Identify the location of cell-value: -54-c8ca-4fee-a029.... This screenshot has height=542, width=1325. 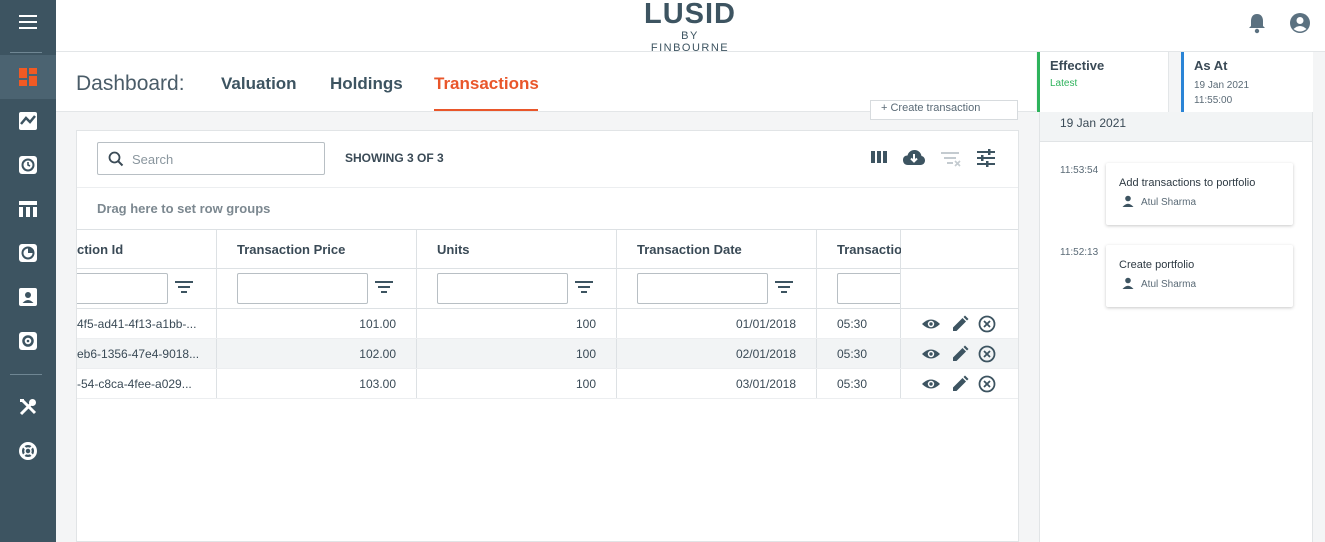
(134, 384).